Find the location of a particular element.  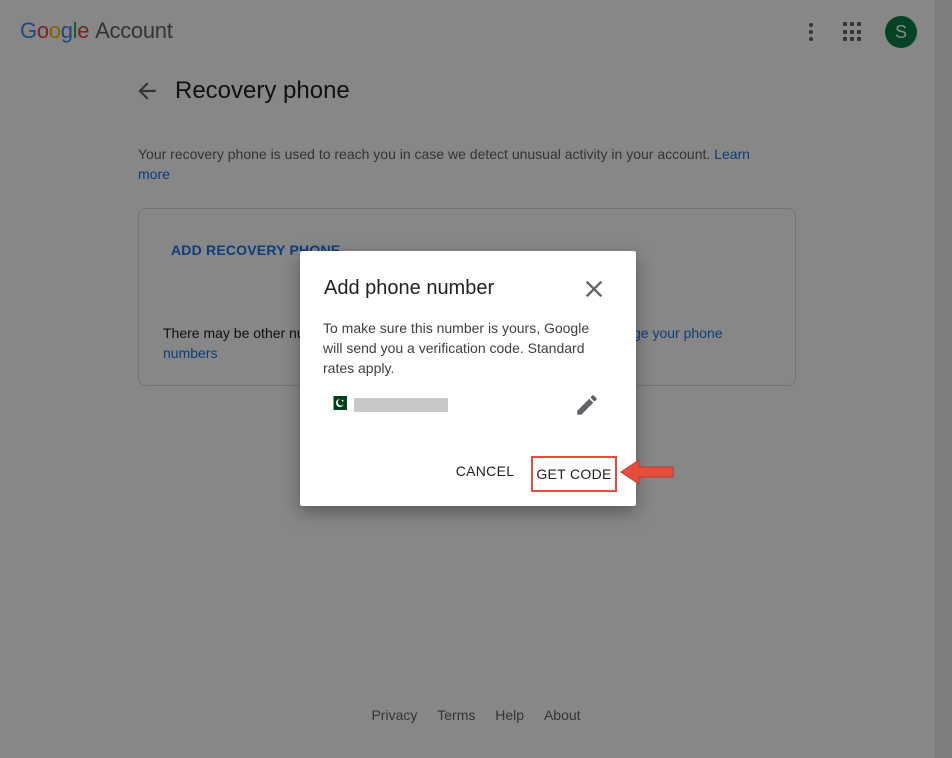

pakistan-flag-icon is located at coordinates (338, 403).